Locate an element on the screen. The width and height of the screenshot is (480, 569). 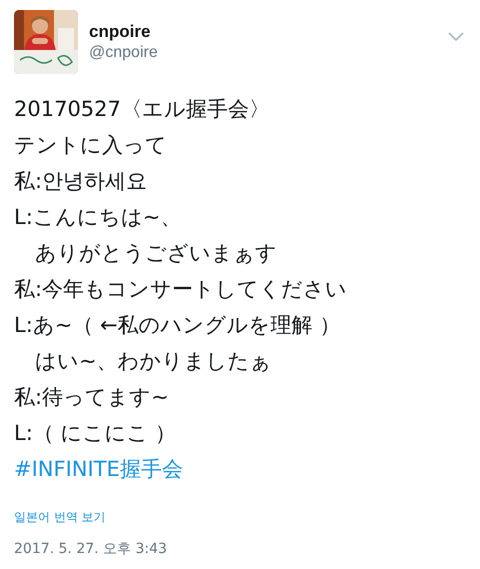
tweet-line: 20170527〈エル握手会〉 is located at coordinates (142, 109).